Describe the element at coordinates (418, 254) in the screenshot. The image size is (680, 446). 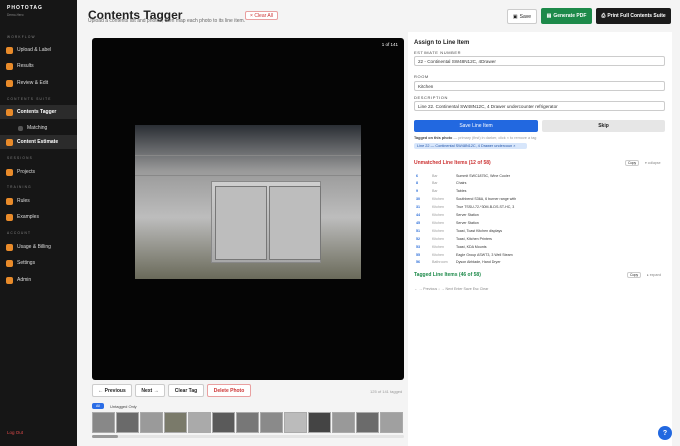
I see `line-item-num: 55` at that location.